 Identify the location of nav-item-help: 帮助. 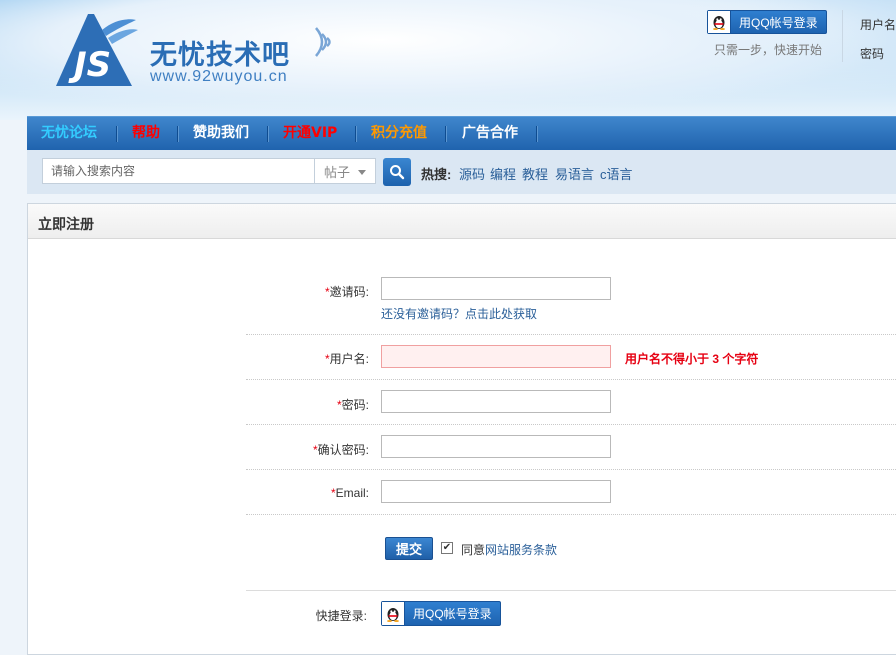
(146, 134).